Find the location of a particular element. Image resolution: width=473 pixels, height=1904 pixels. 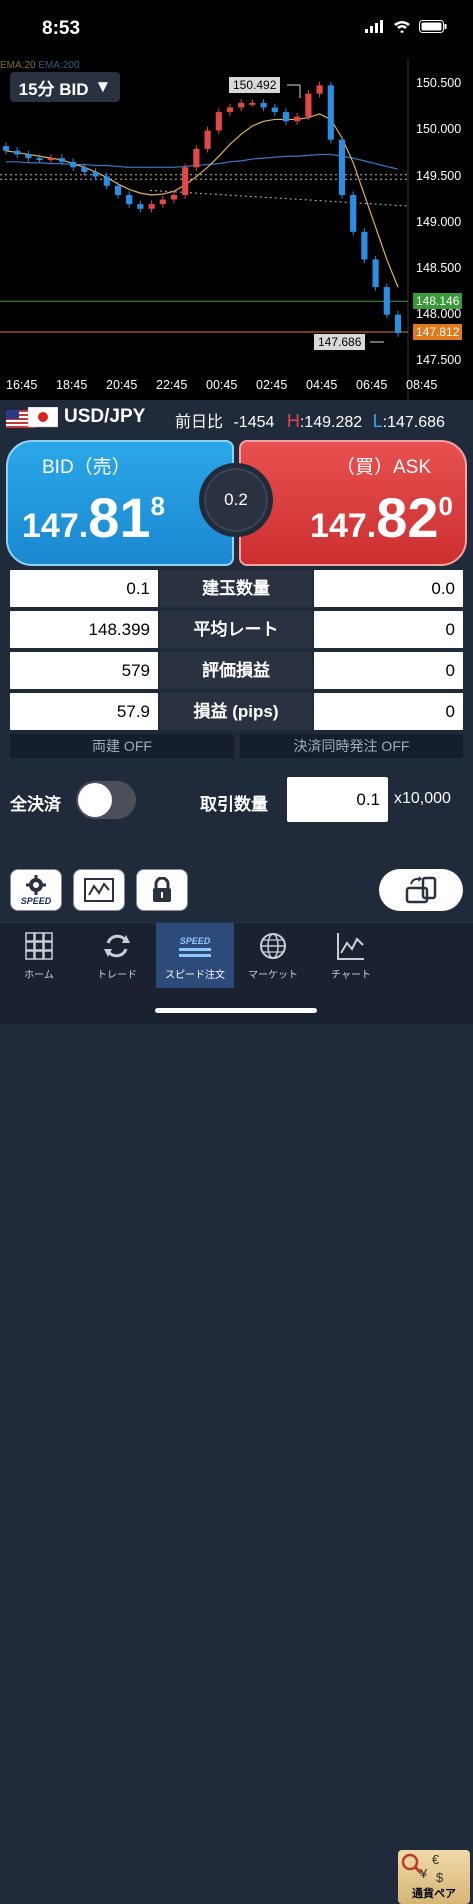

buy-average-rate: 0 is located at coordinates (388, 629).